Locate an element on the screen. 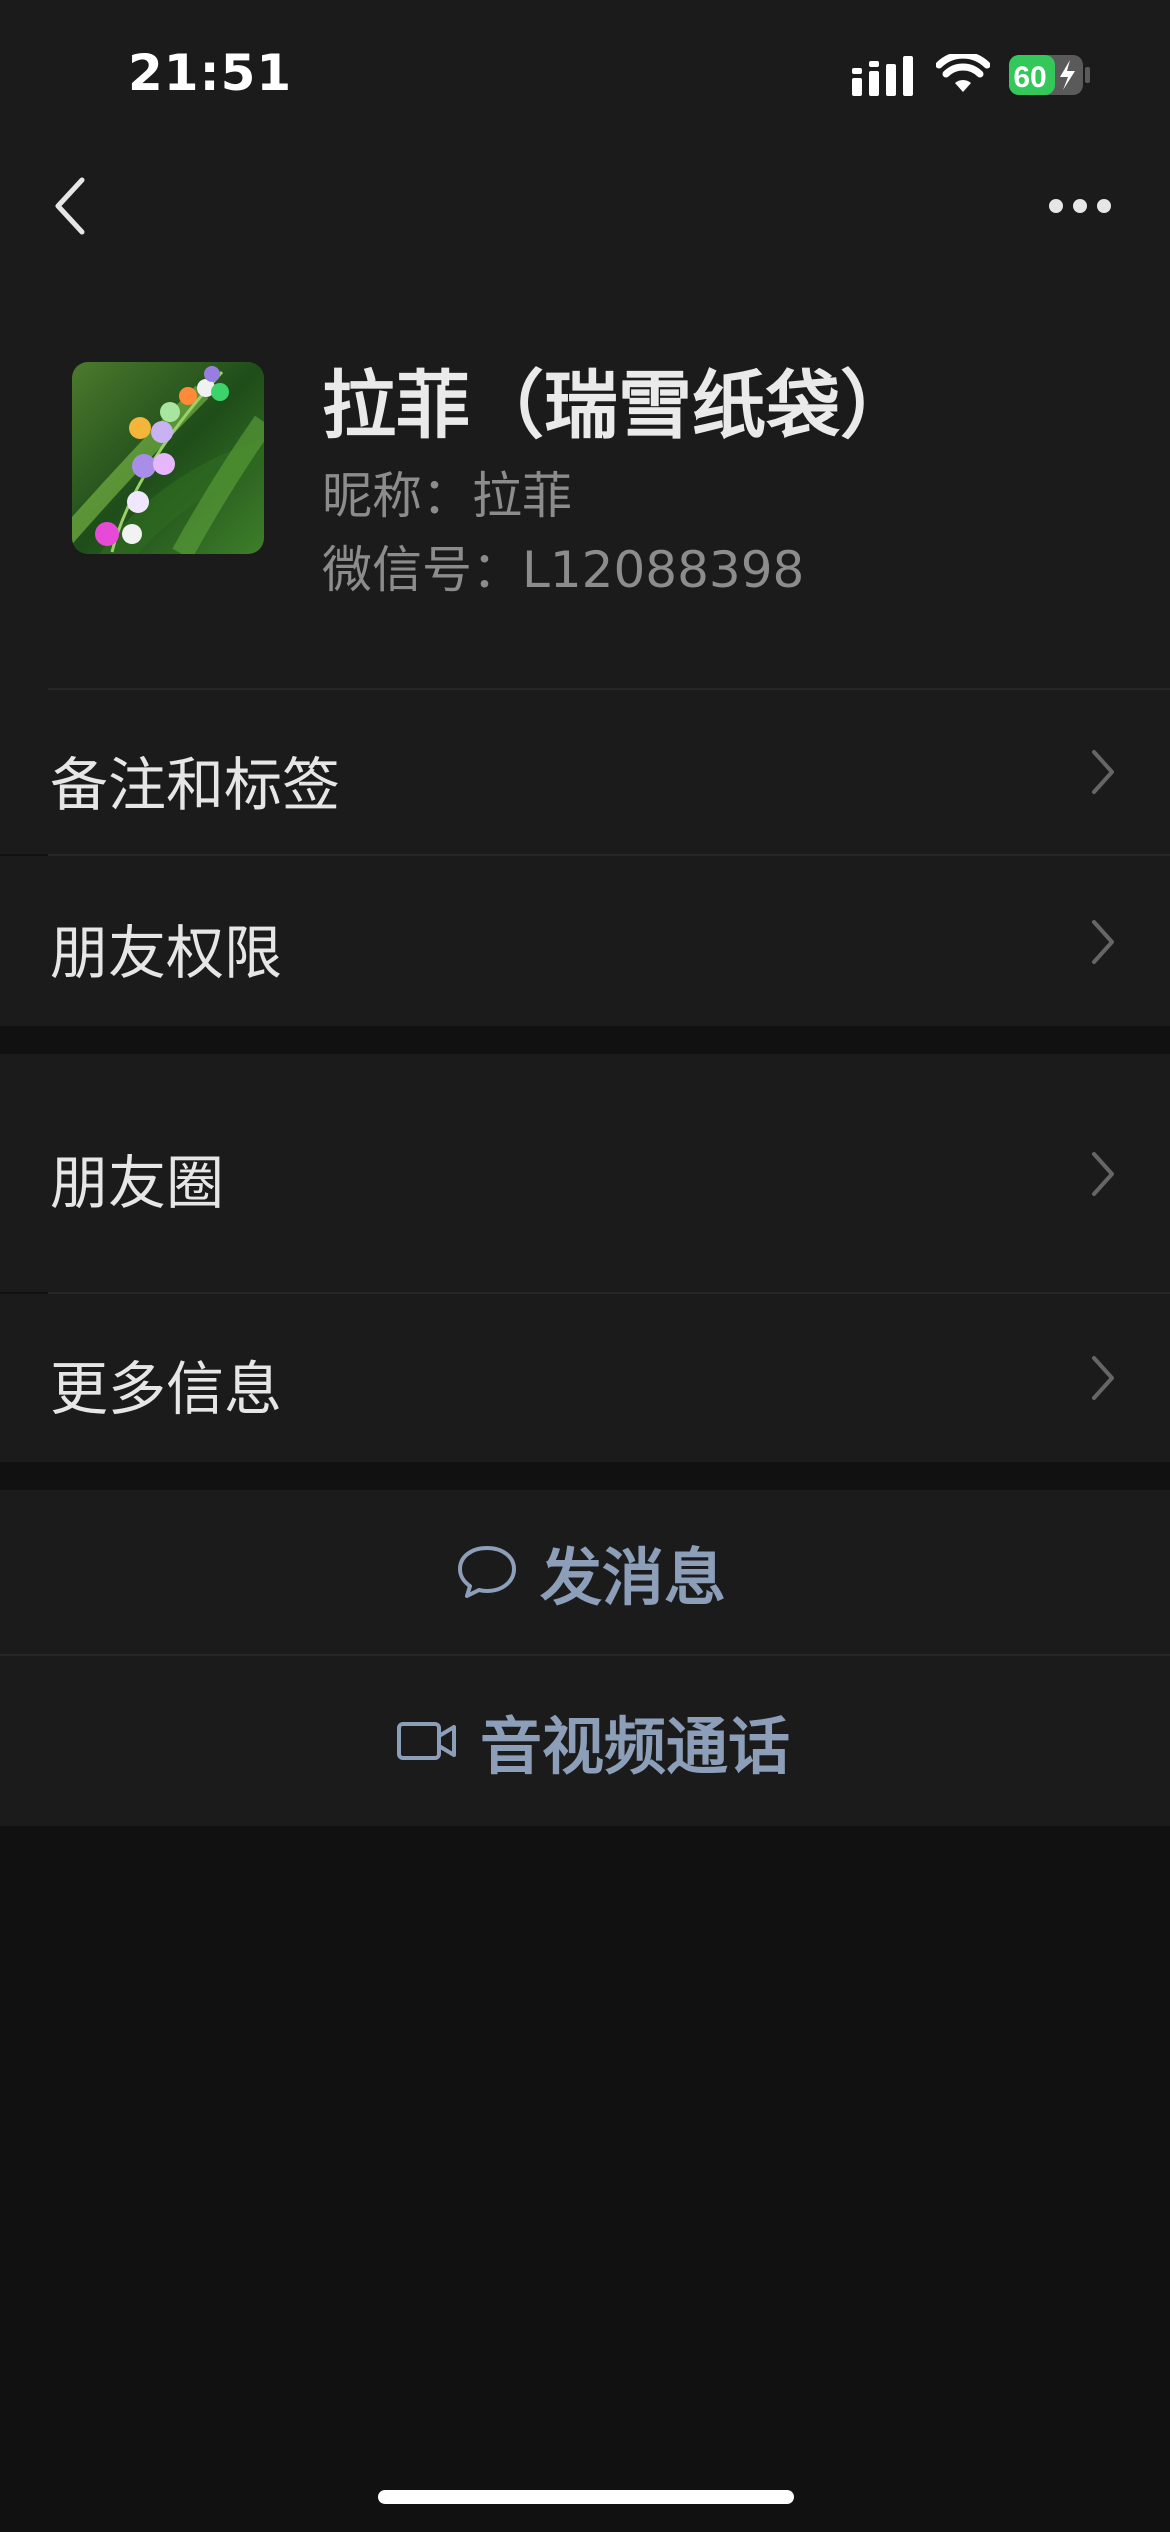 This screenshot has height=2532, width=1170. video-call-button: 音视频通话 is located at coordinates (585, 1741).